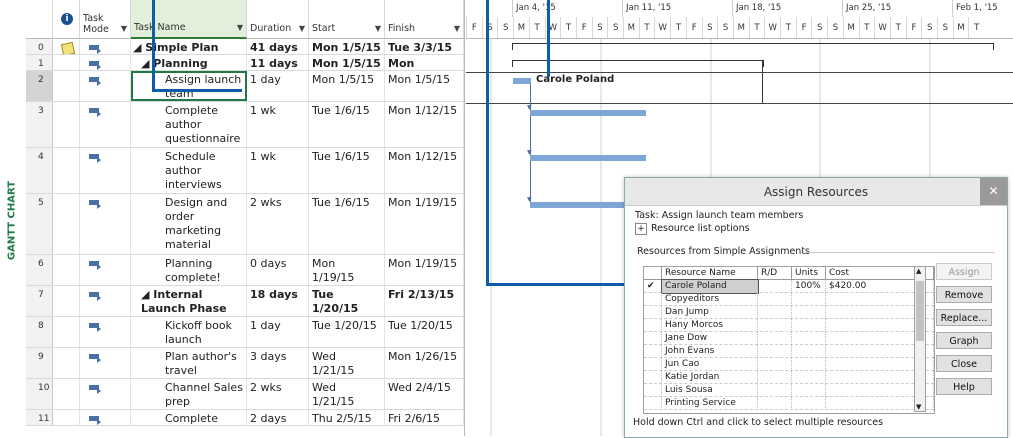 The height and width of the screenshot is (438, 1013). Describe the element at coordinates (424, 124) in the screenshot. I see `cell-finish: Mon 1/12/15` at that location.